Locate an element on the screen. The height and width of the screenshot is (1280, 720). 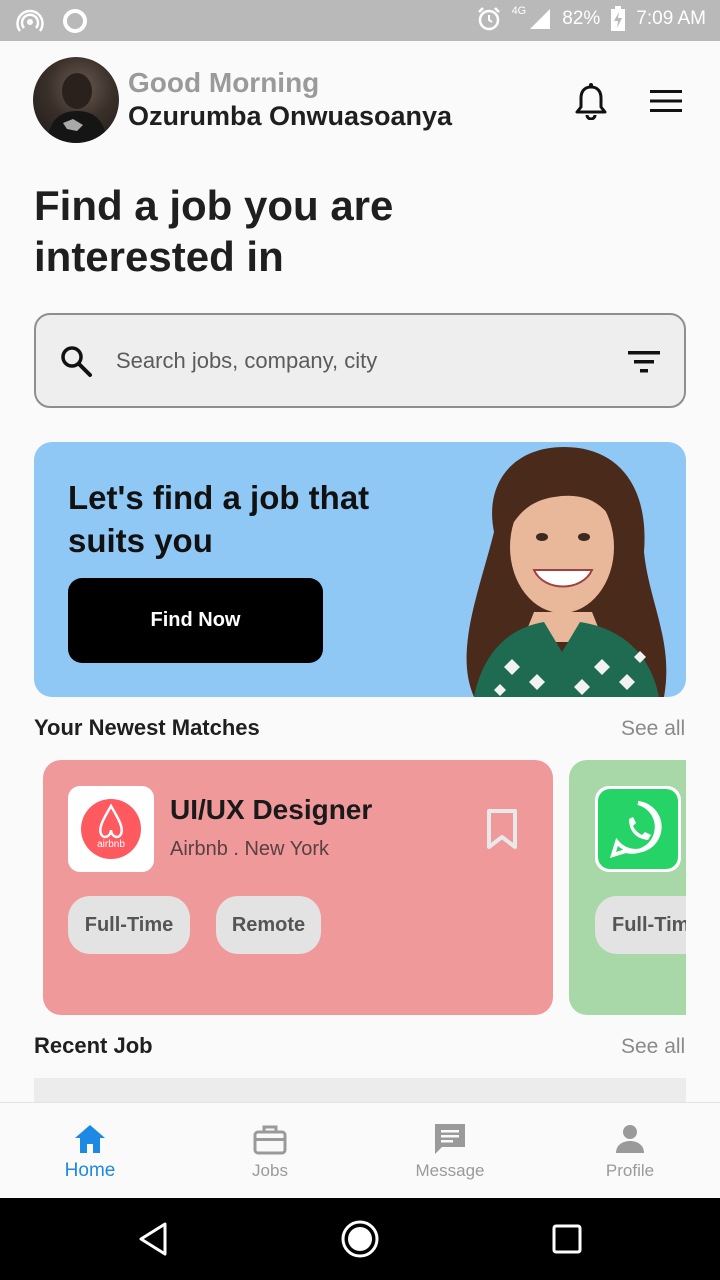
search-input is located at coordinates (351, 361).